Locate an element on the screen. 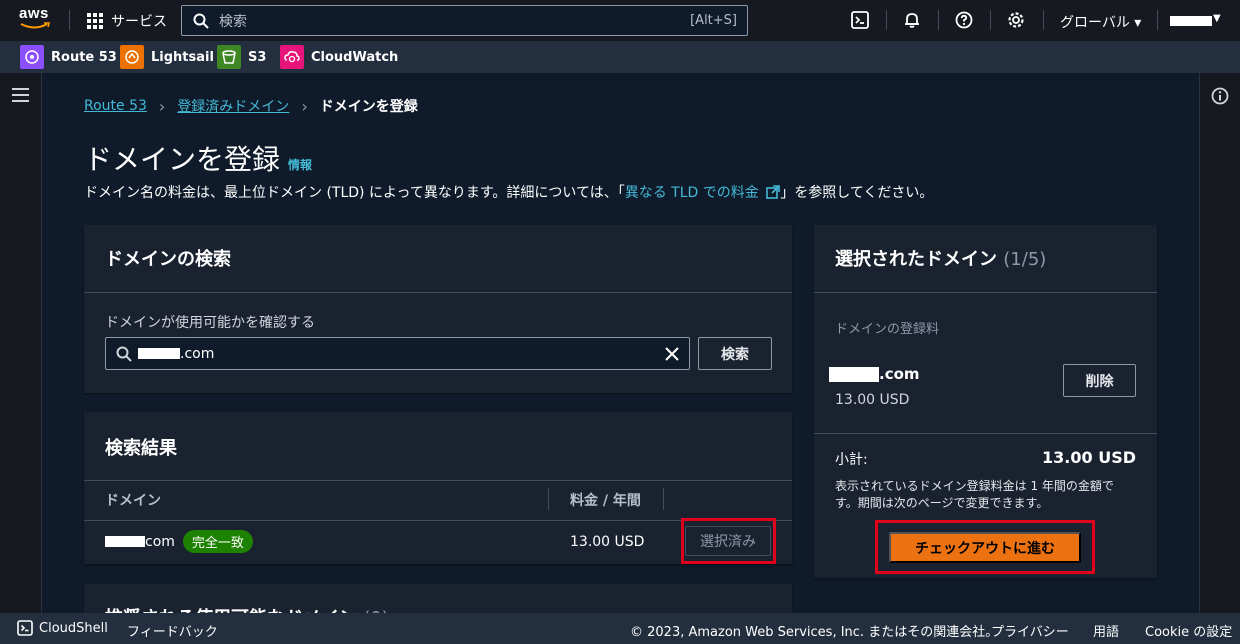  favorite-label: Lightsail is located at coordinates (182, 57).